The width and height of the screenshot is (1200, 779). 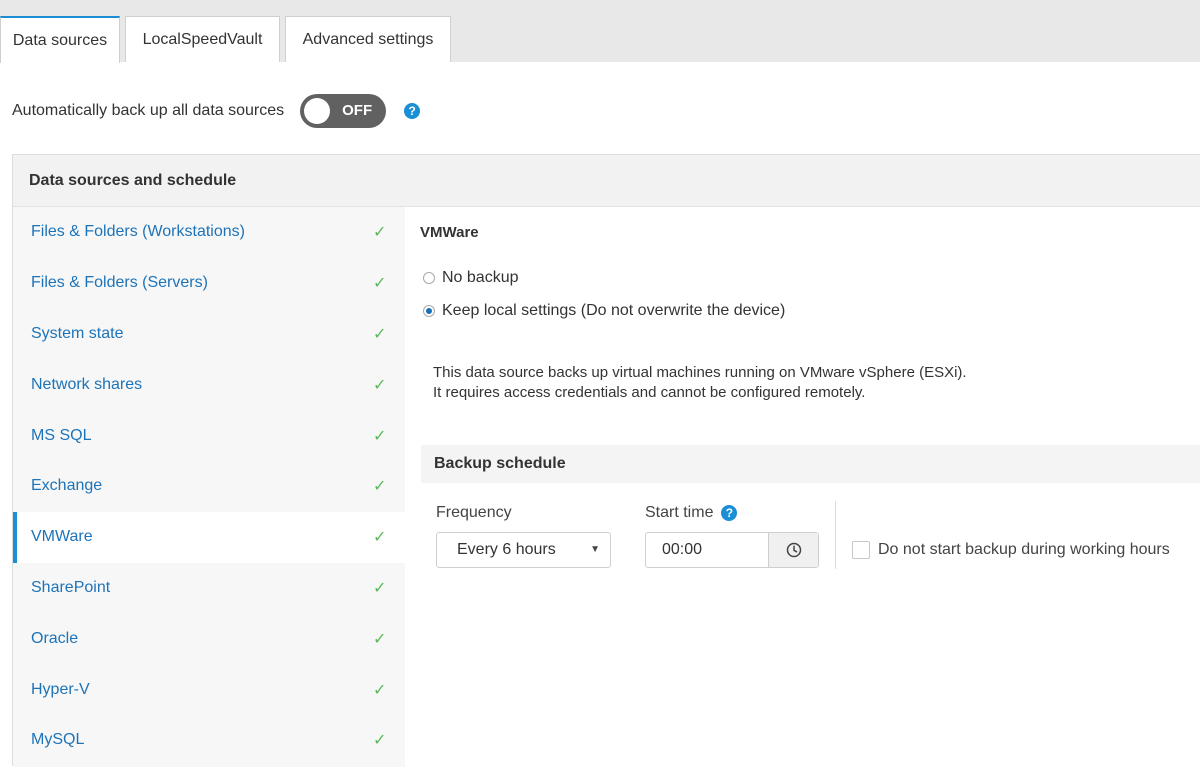 I want to click on tab-advanced-settings: Advanced settings, so click(x=368, y=39).